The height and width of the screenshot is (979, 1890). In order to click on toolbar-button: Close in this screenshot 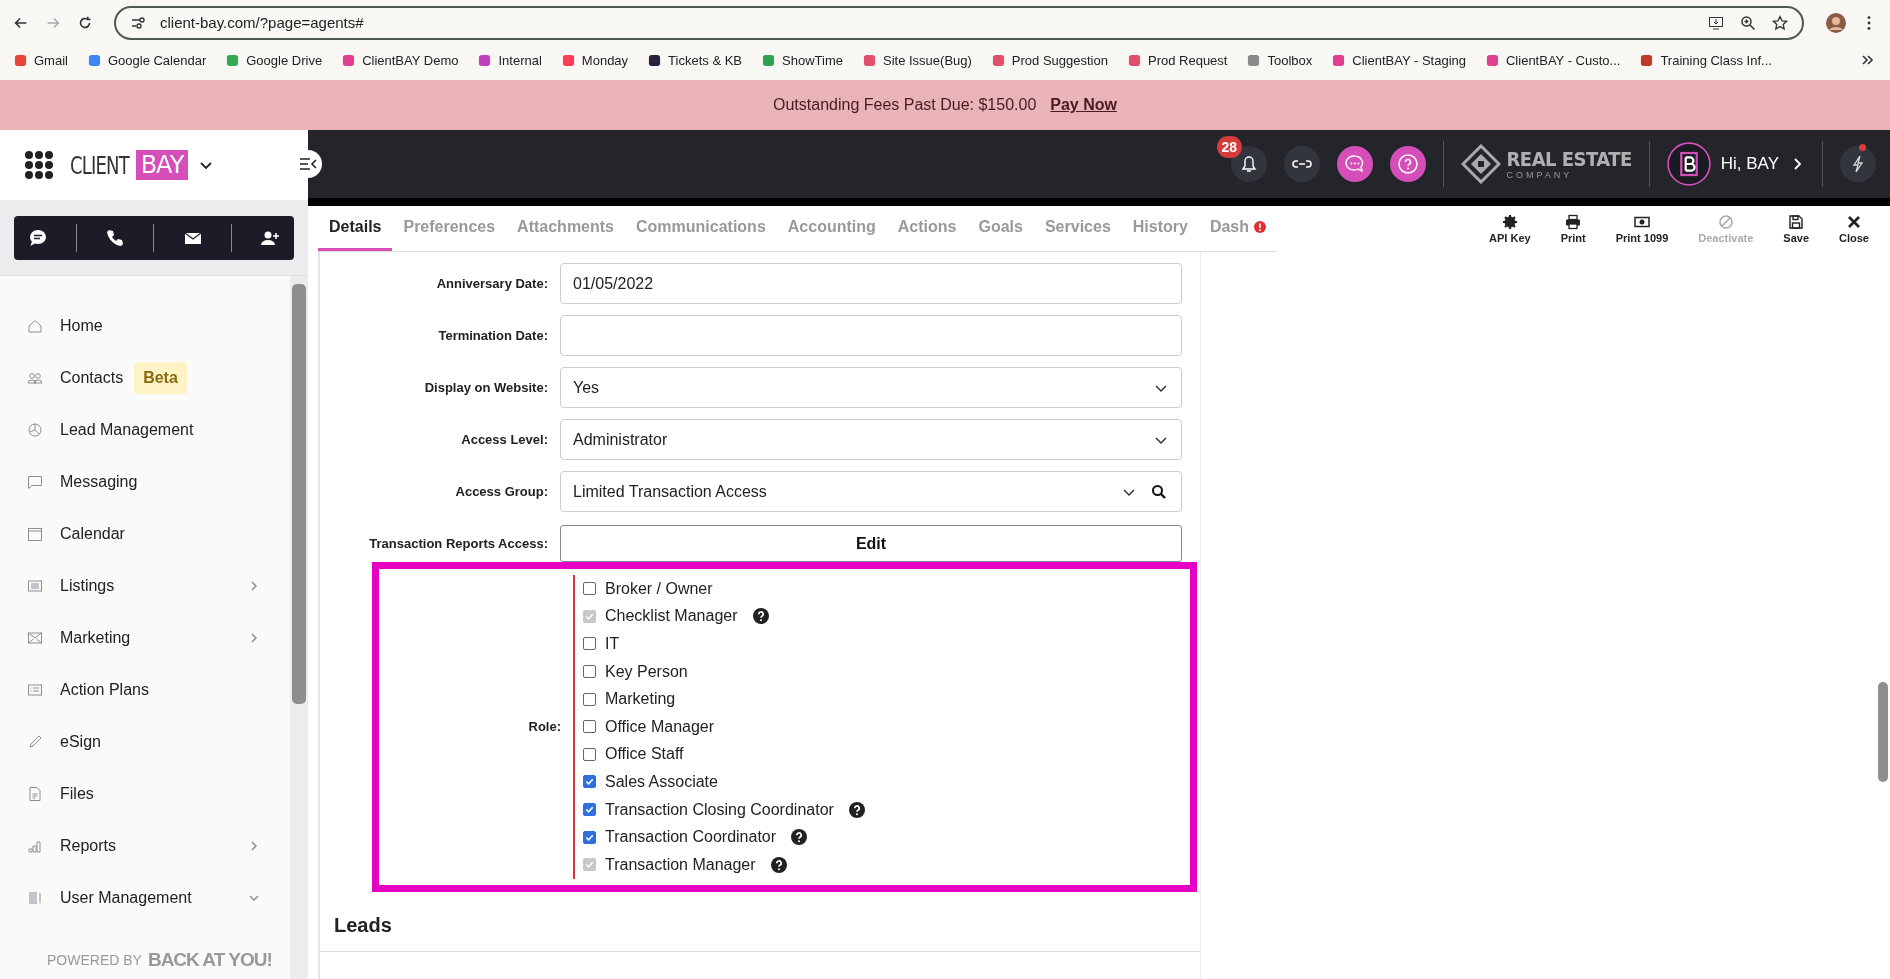, I will do `click(1854, 229)`.